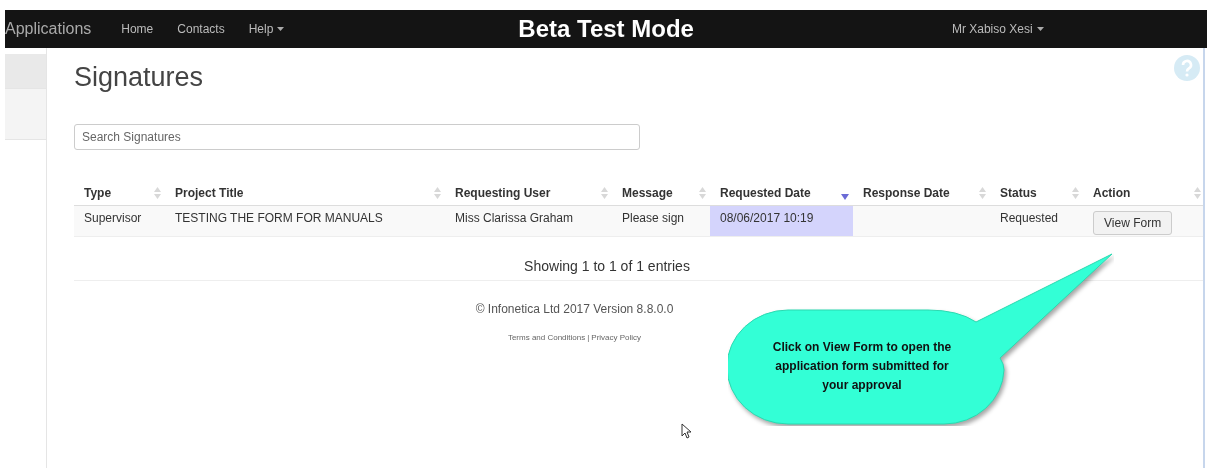 The height and width of the screenshot is (468, 1207). I want to click on column-header: Status, so click(1036, 192).